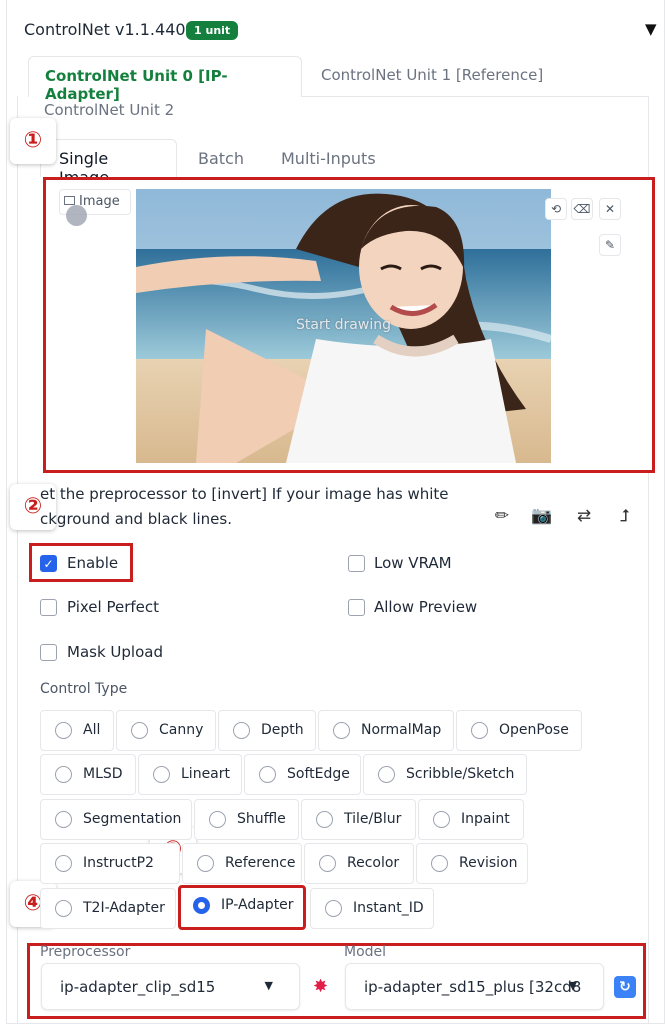  Describe the element at coordinates (584, 516) in the screenshot. I see `swap-icon: ⇄` at that location.